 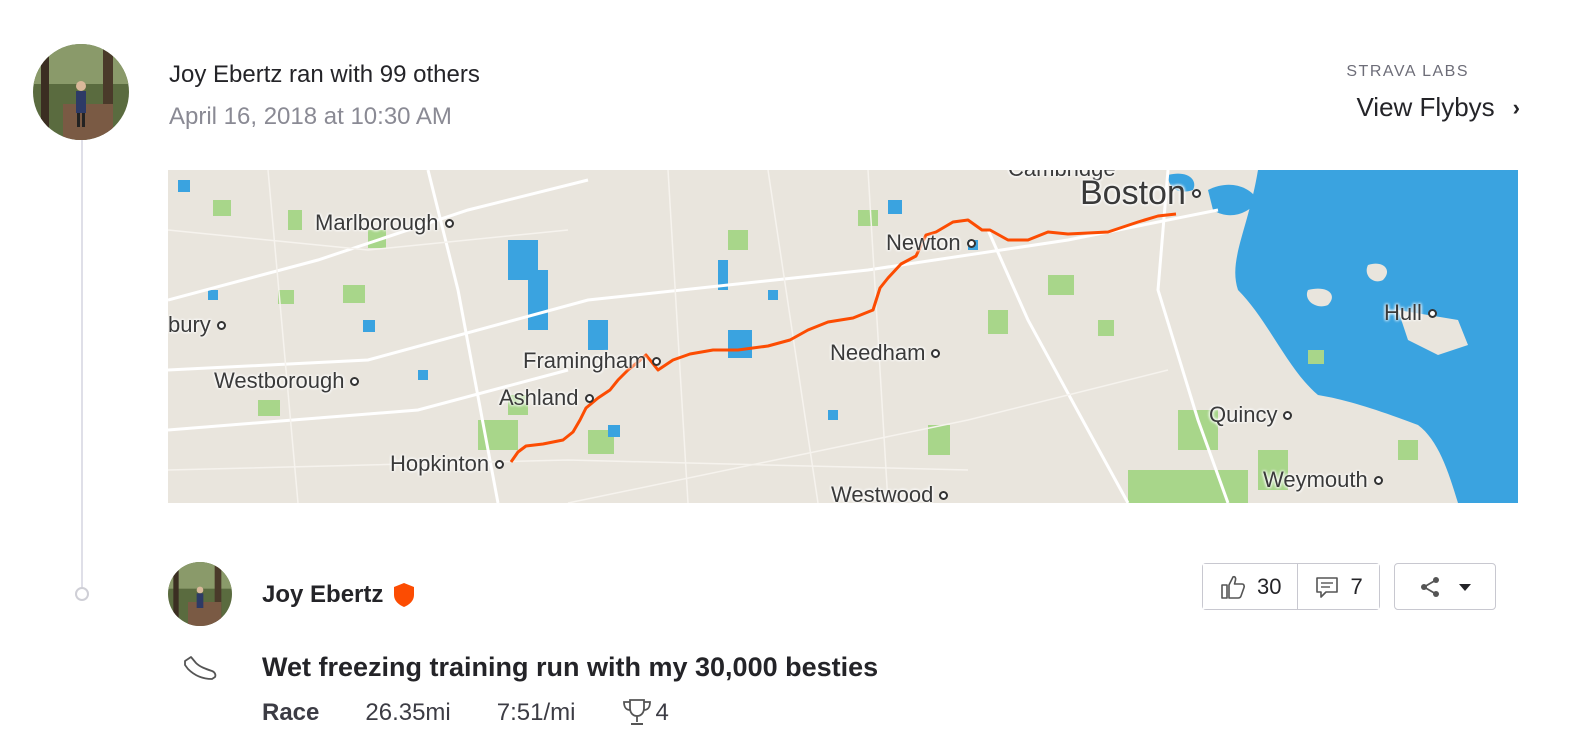 I want to click on comment-icon, so click(x=1327, y=587).